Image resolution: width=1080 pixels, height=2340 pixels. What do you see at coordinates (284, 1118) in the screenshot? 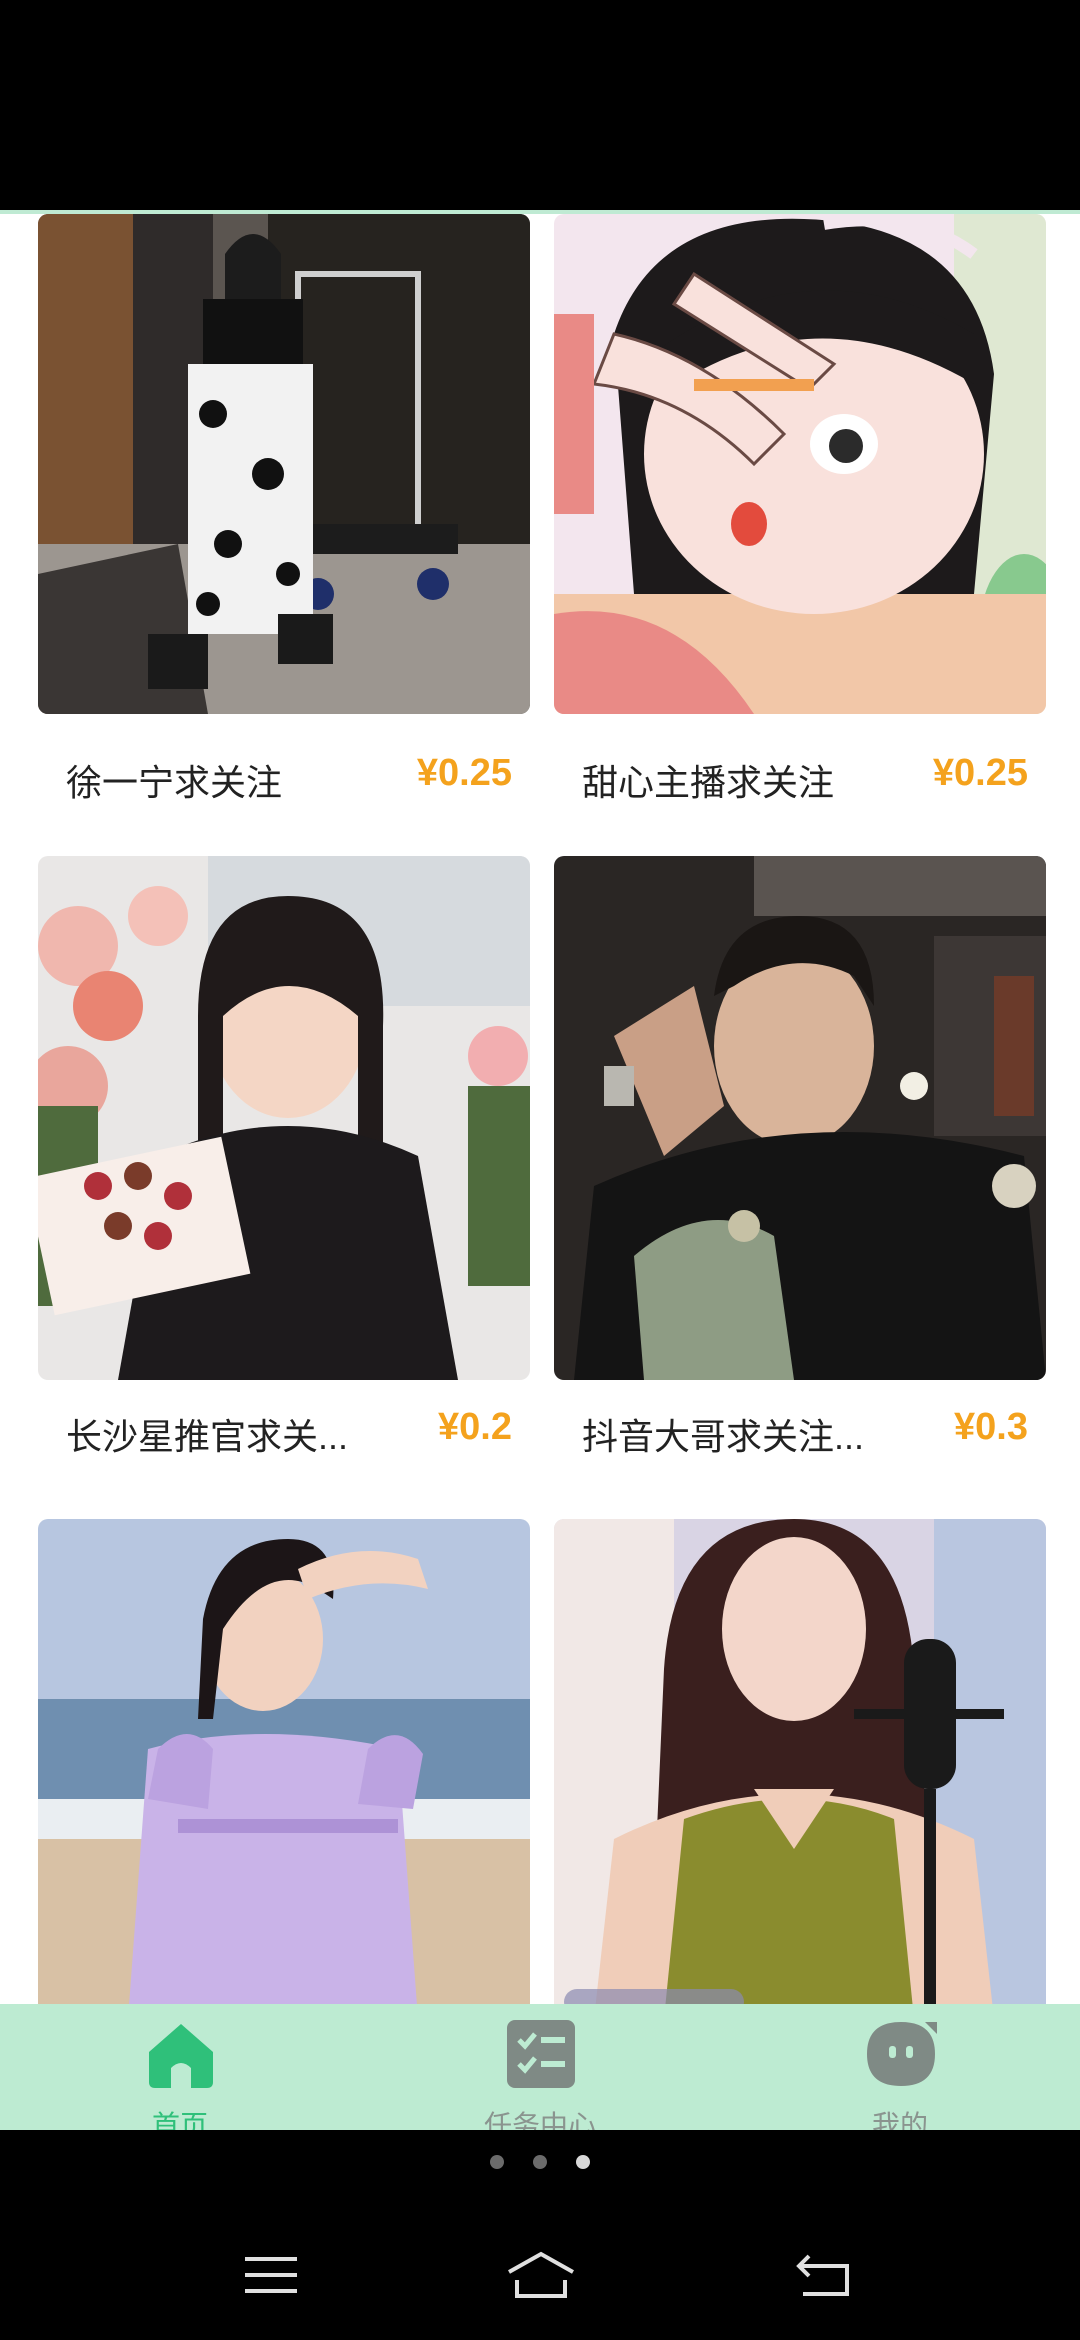
I see `card-photo-woman-flowers` at bounding box center [284, 1118].